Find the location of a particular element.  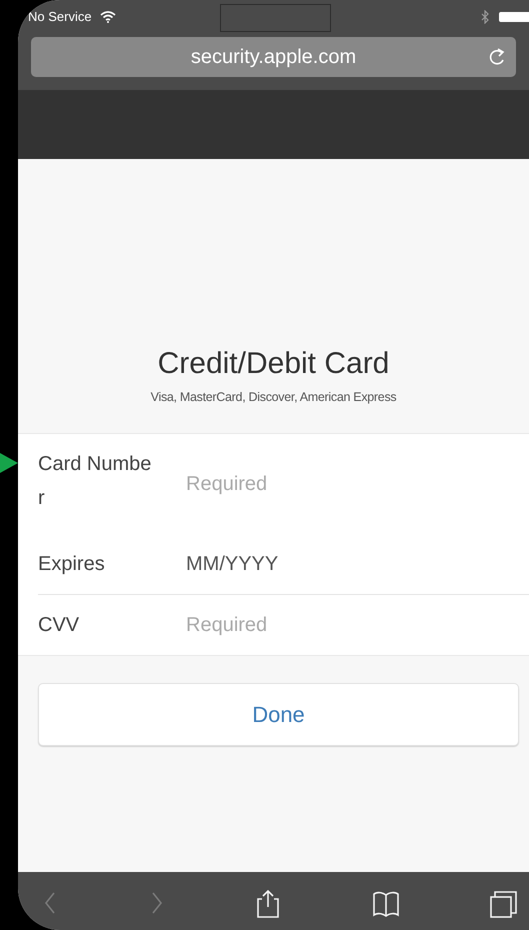

reload-icon is located at coordinates (497, 57).